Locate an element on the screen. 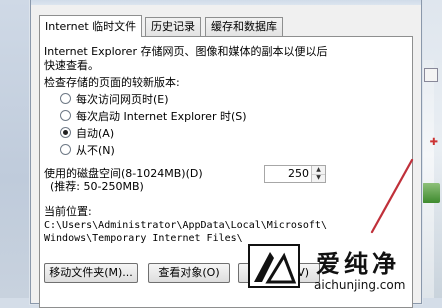 This screenshot has width=442, height=308. description-line-2: 快速查看。 is located at coordinates (71, 65).